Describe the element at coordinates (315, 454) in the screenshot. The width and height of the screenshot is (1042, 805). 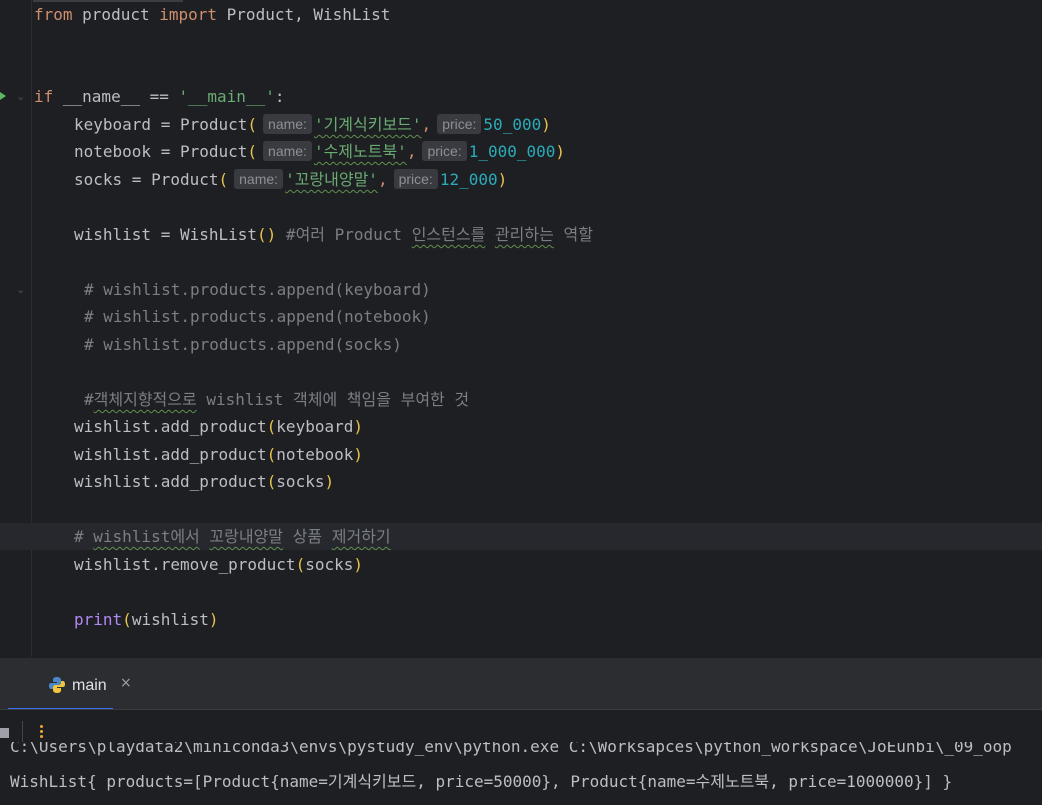
I see `code-text: notebook` at that location.